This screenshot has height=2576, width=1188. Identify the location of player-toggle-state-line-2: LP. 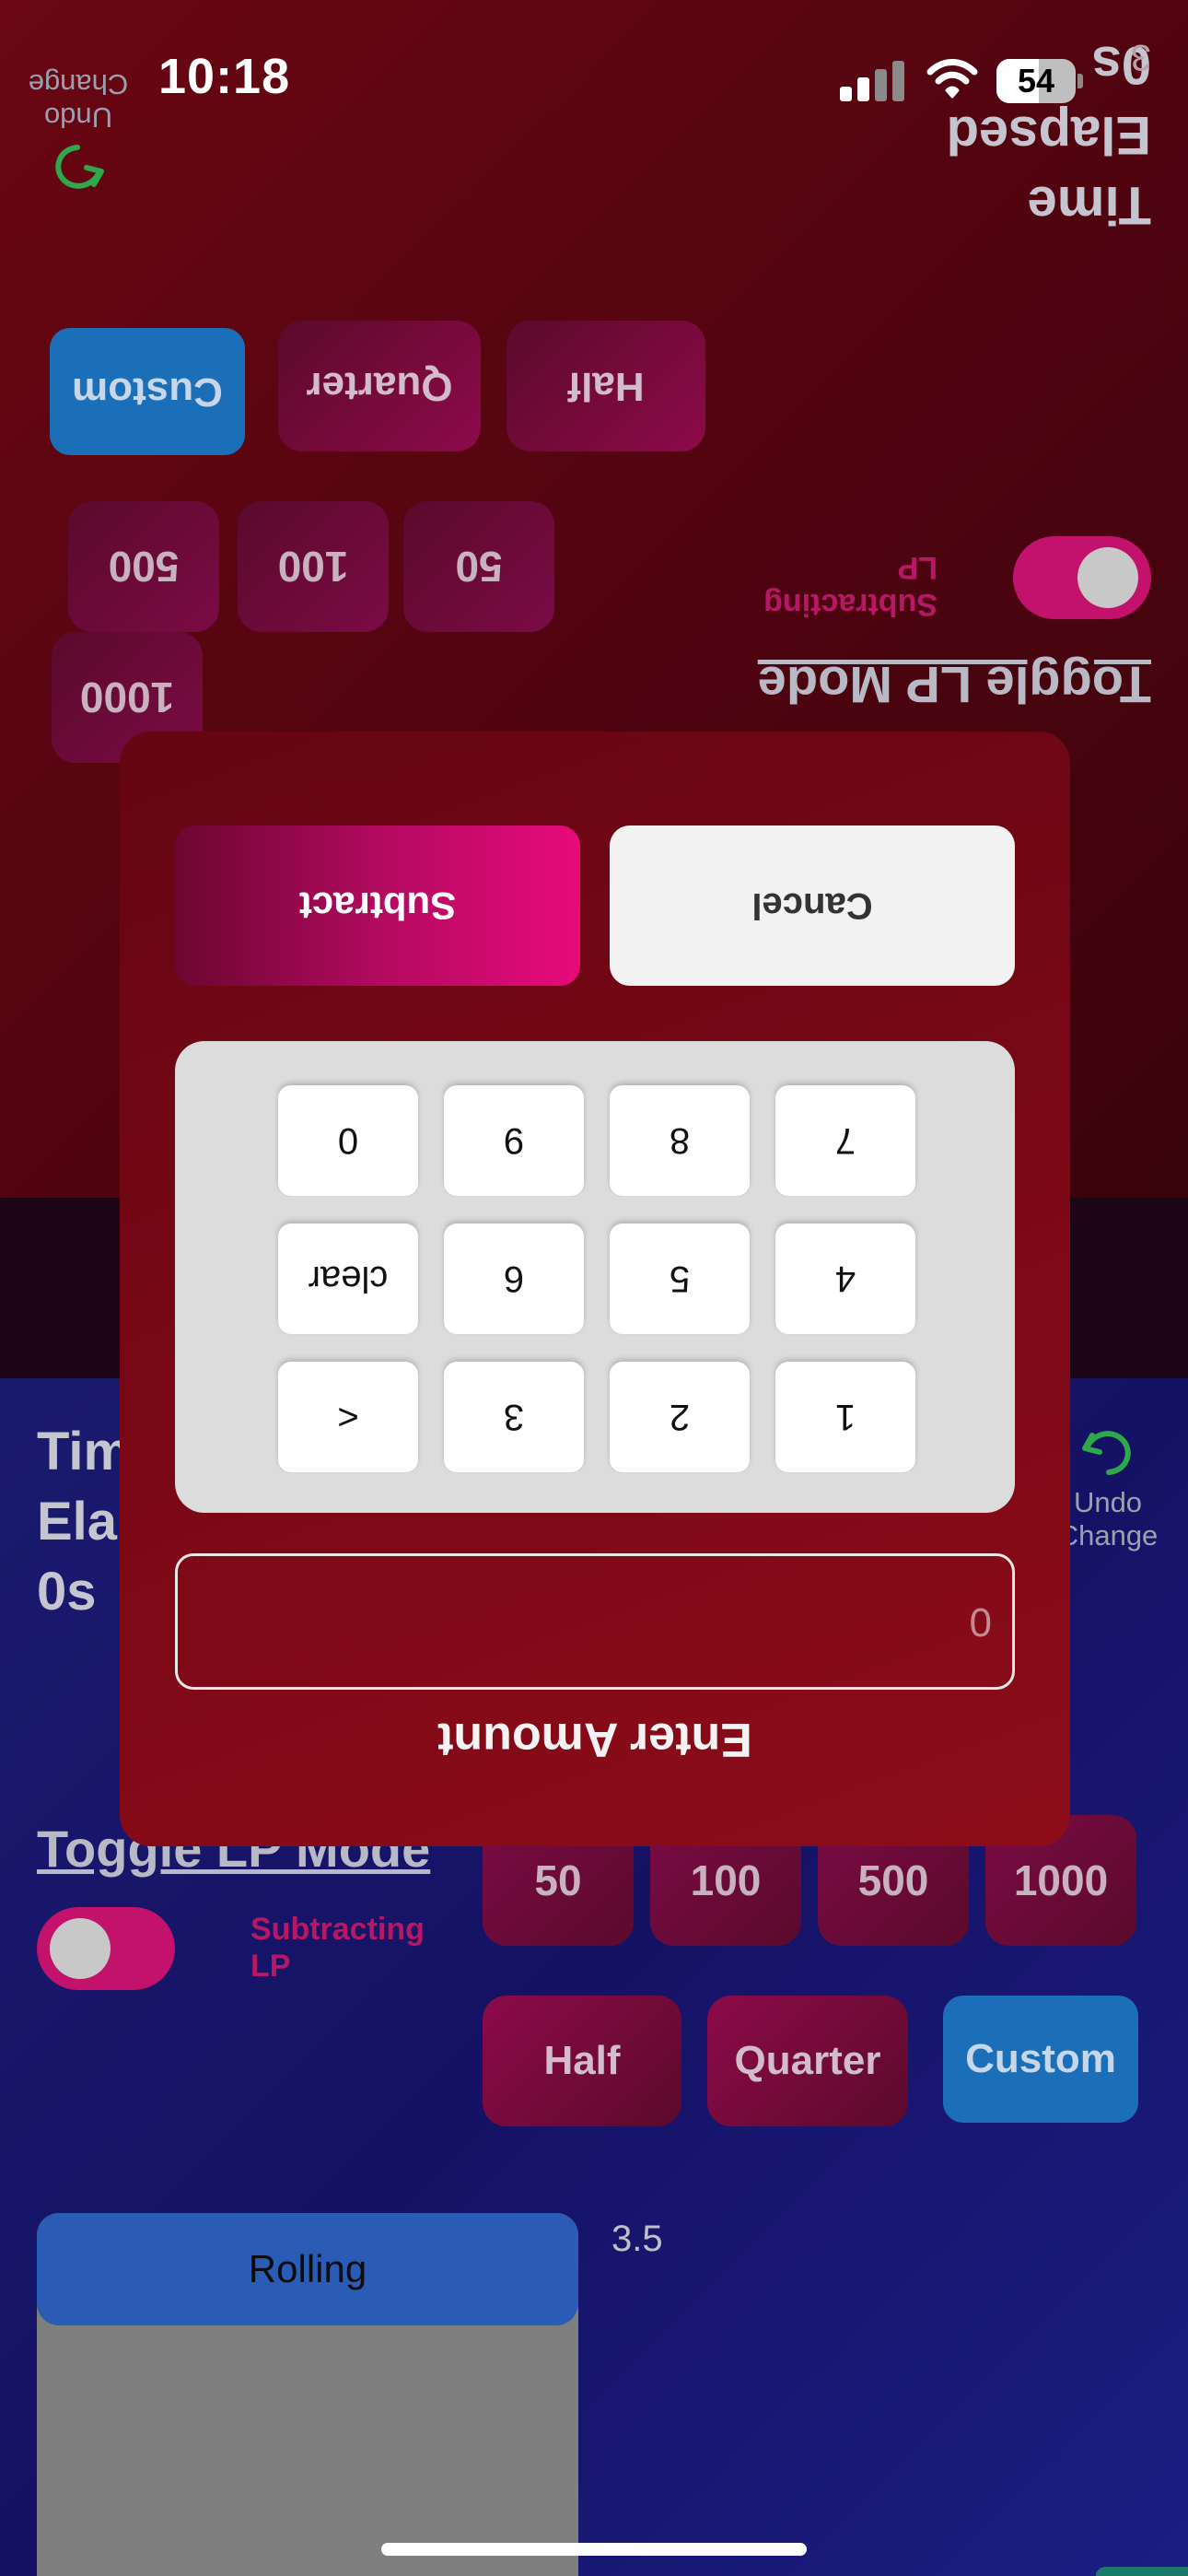
(270, 1966).